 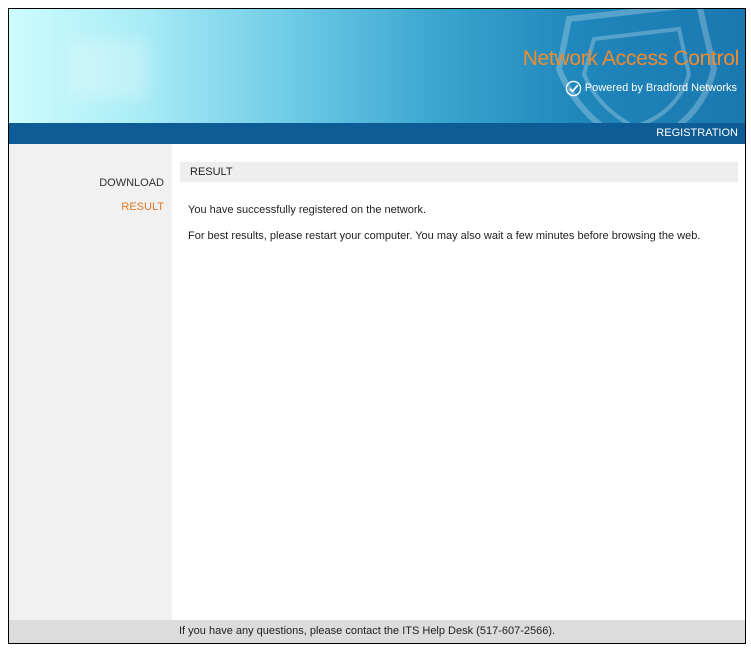 What do you see at coordinates (131, 183) in the screenshot?
I see `sidebar-item-download: DOWNLOAD` at bounding box center [131, 183].